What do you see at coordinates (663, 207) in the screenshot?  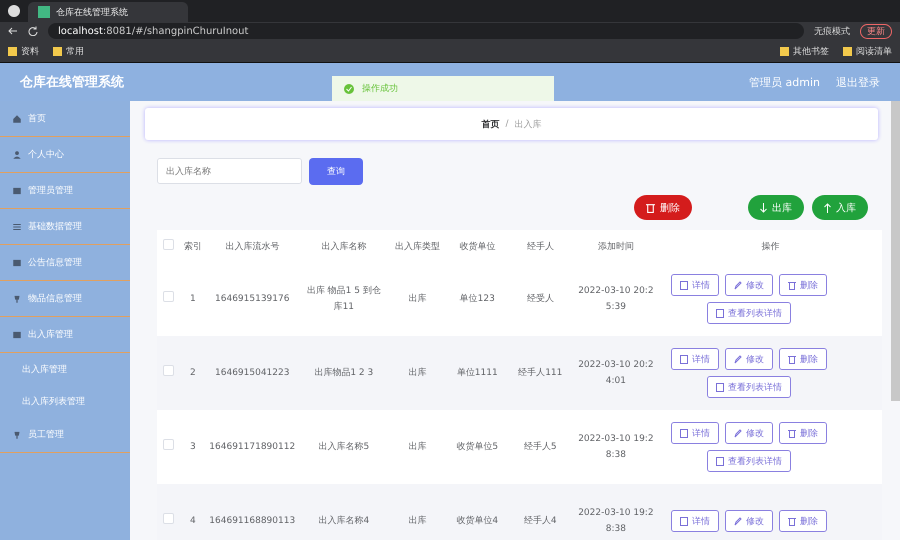 I see `danger-button: 删除` at bounding box center [663, 207].